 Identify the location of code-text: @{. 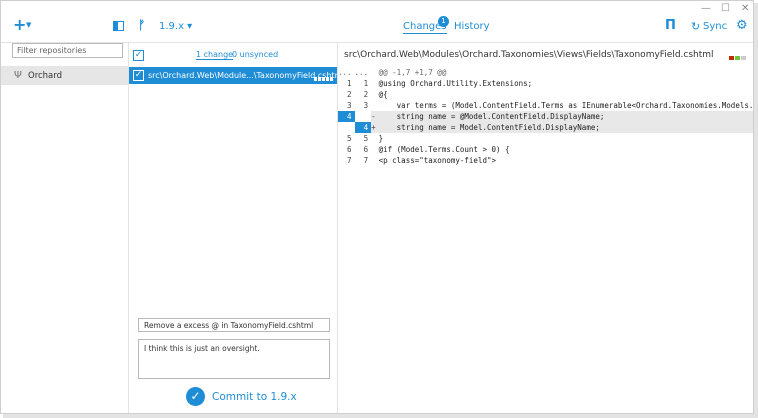
(383, 94).